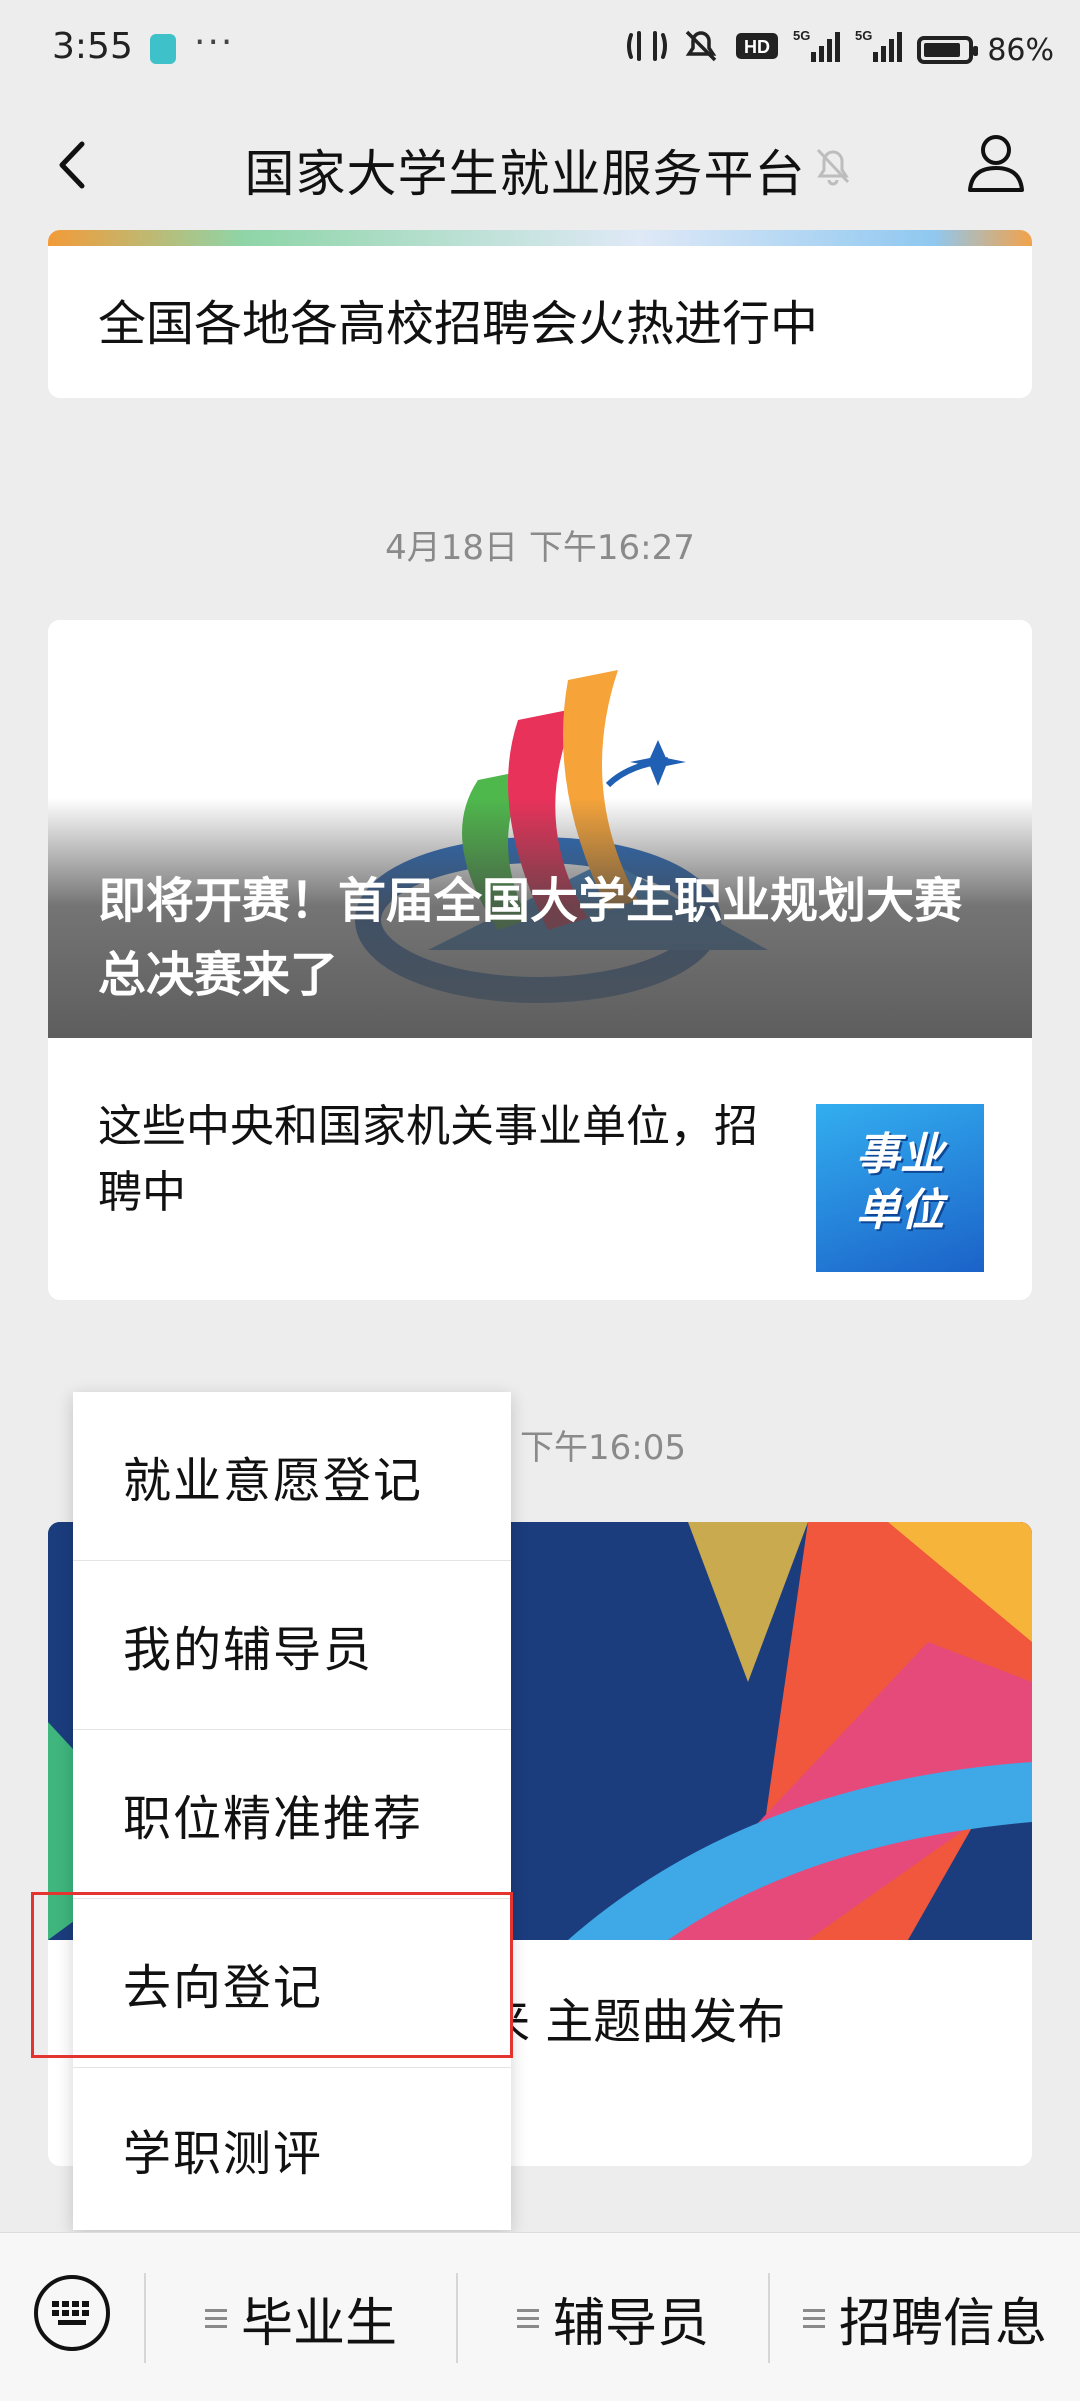  I want to click on user-profile-icon, so click(996, 162).